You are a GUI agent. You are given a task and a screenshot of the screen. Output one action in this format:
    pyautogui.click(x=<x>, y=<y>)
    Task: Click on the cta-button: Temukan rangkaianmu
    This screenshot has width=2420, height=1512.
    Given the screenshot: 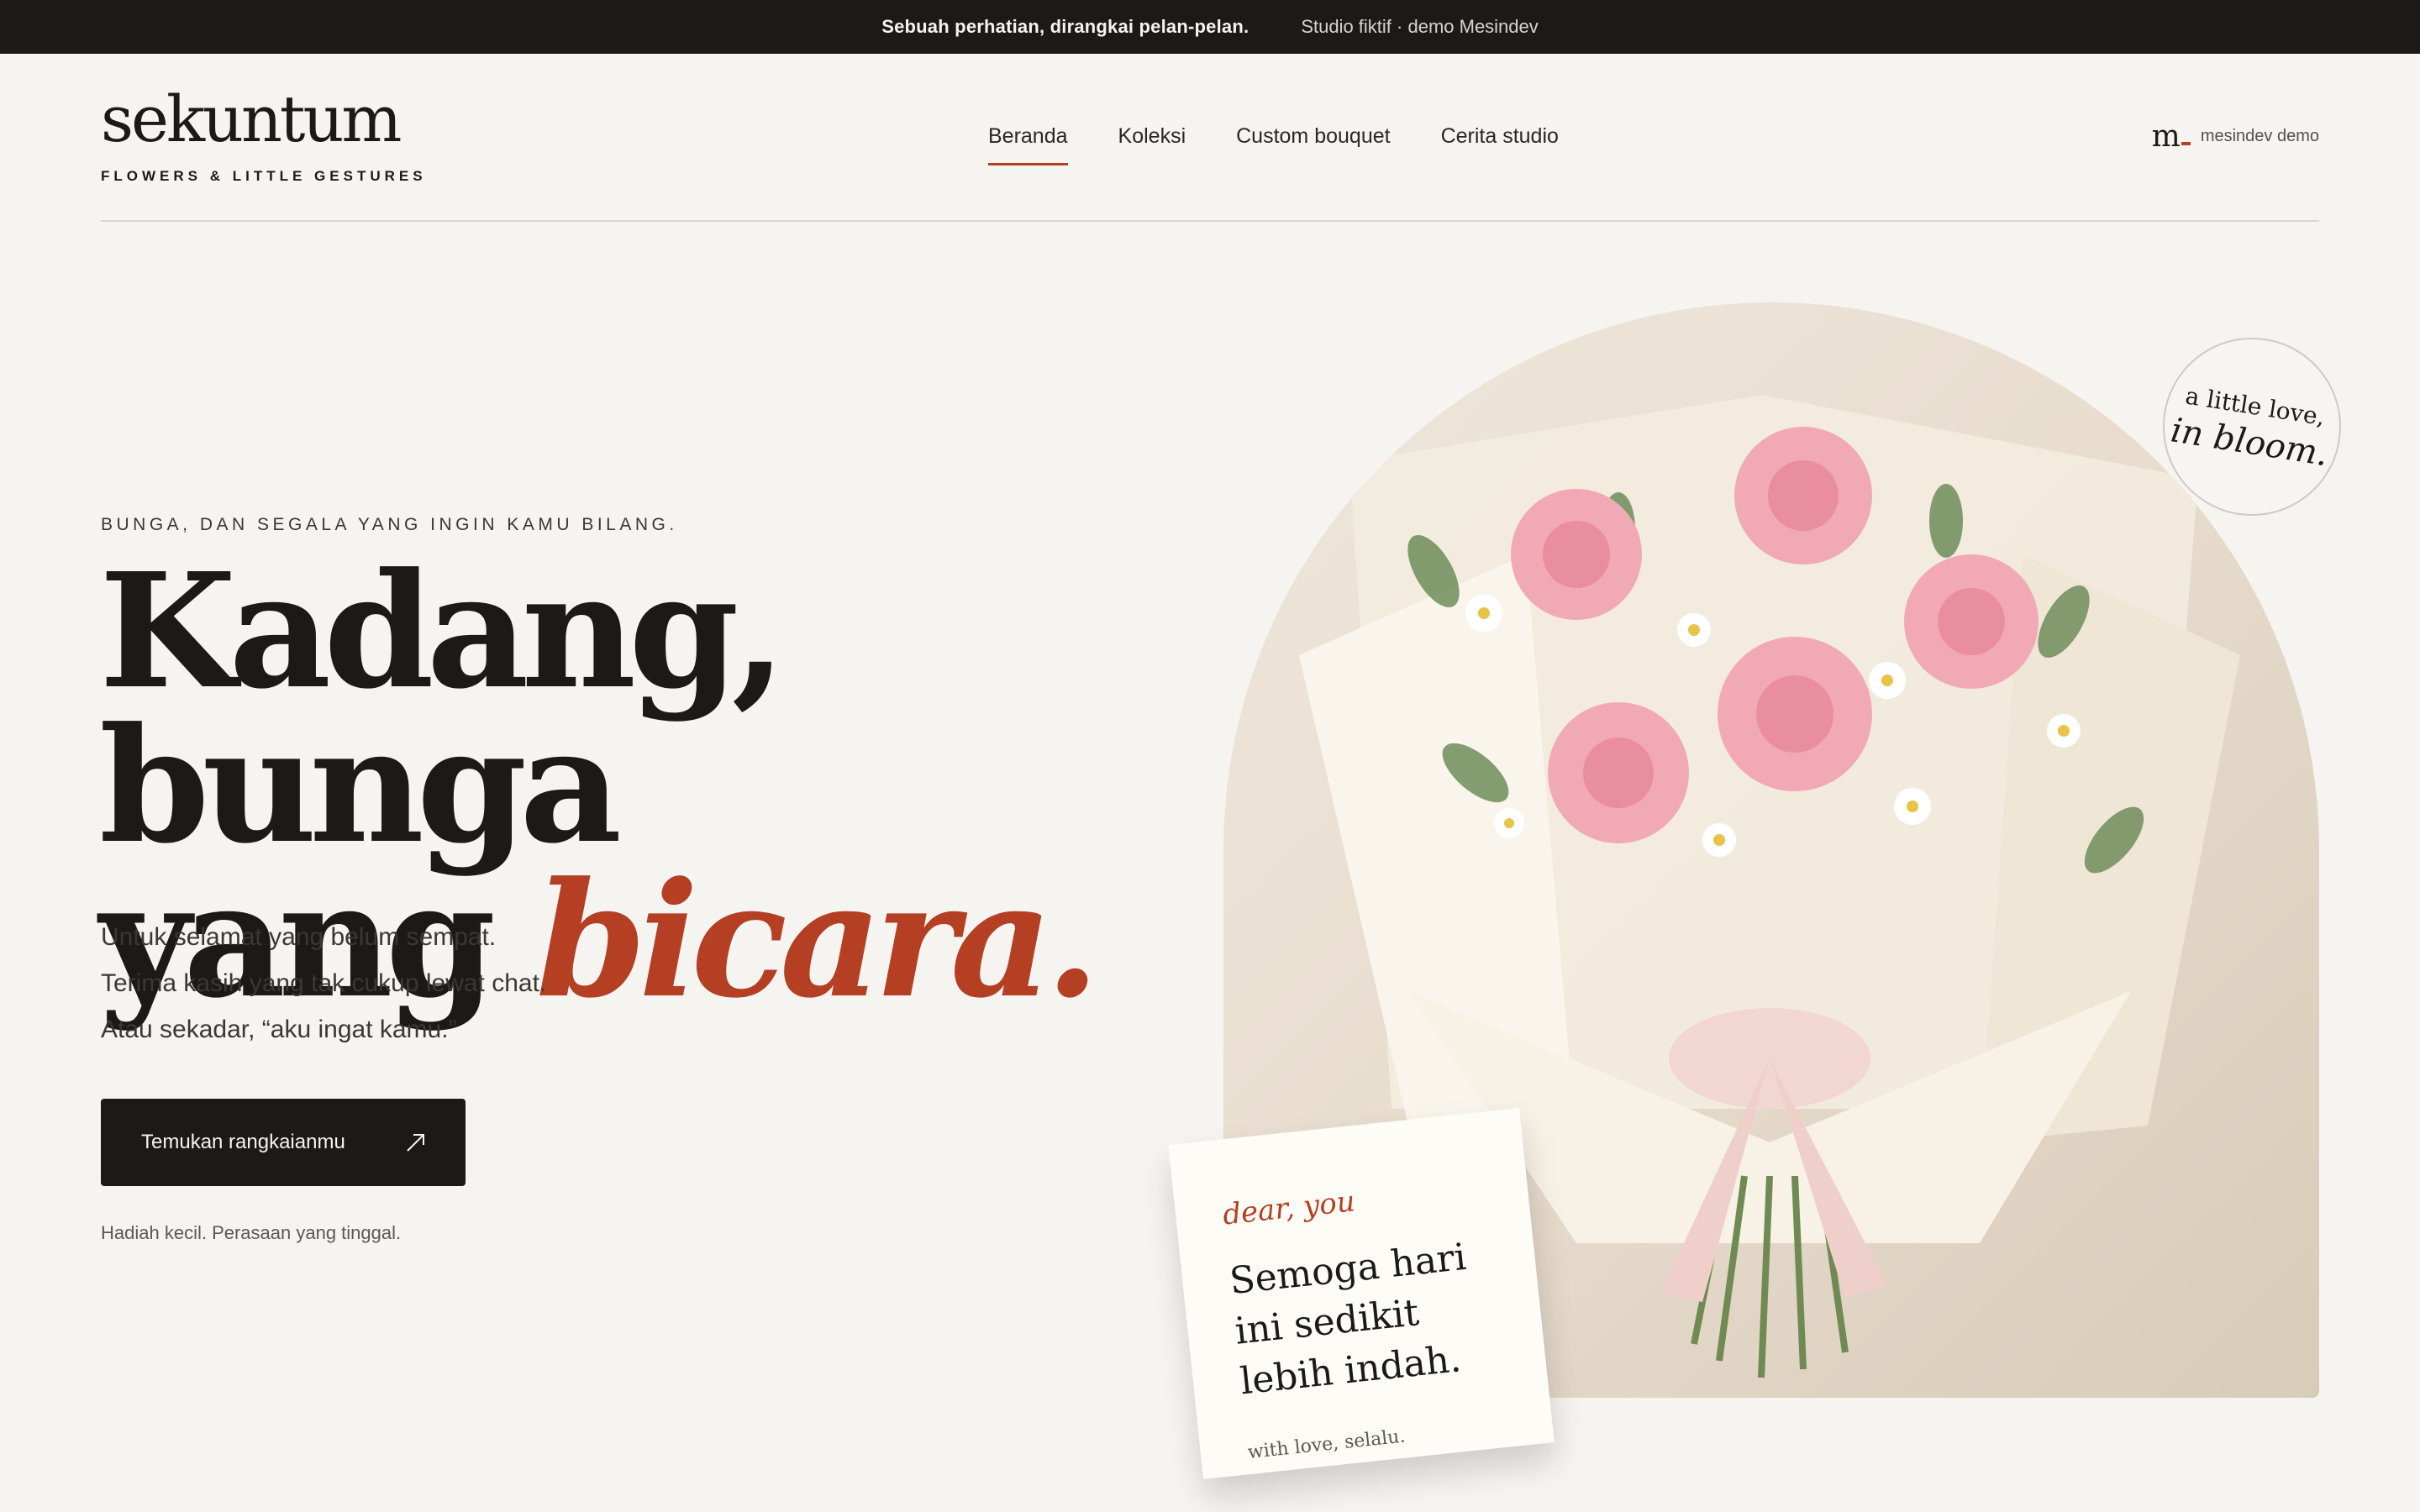 What is the action you would take?
    pyautogui.click(x=284, y=1142)
    